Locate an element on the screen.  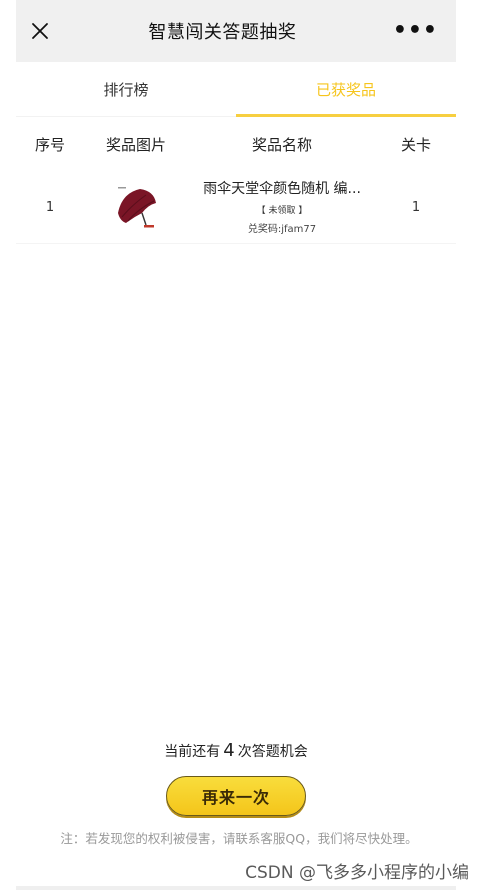
prize-image-cell is located at coordinates (136, 207).